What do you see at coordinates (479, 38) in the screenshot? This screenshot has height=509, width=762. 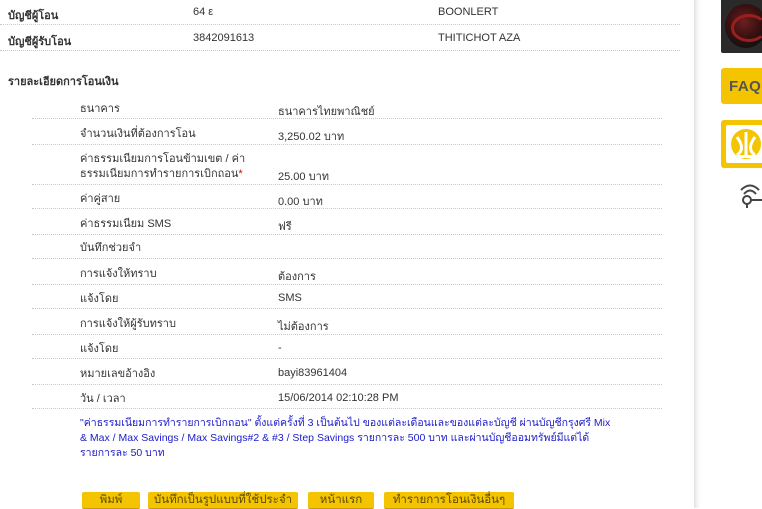 I see `receiver-account-name: THITICHOT AZA` at bounding box center [479, 38].